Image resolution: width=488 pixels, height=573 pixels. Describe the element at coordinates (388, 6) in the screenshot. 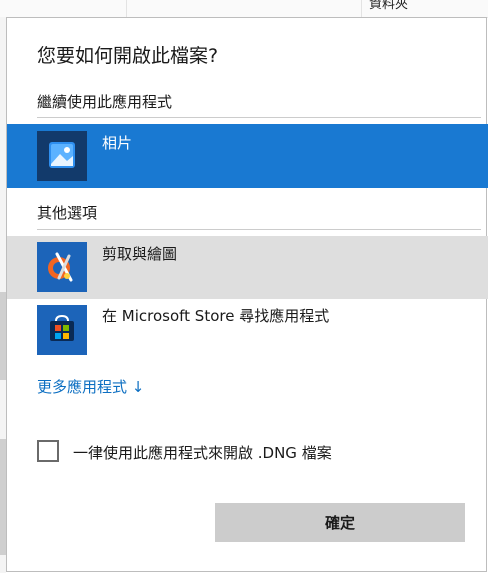

I see `column-header-type: 資料夾` at that location.